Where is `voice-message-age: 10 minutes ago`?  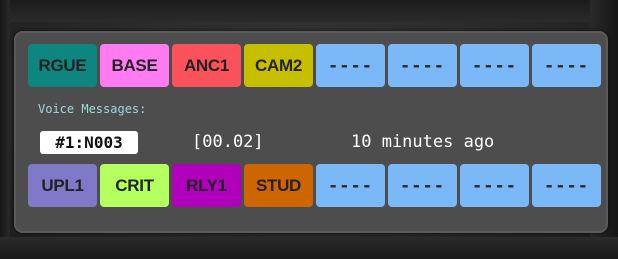 voice-message-age: 10 minutes ago is located at coordinates (423, 142).